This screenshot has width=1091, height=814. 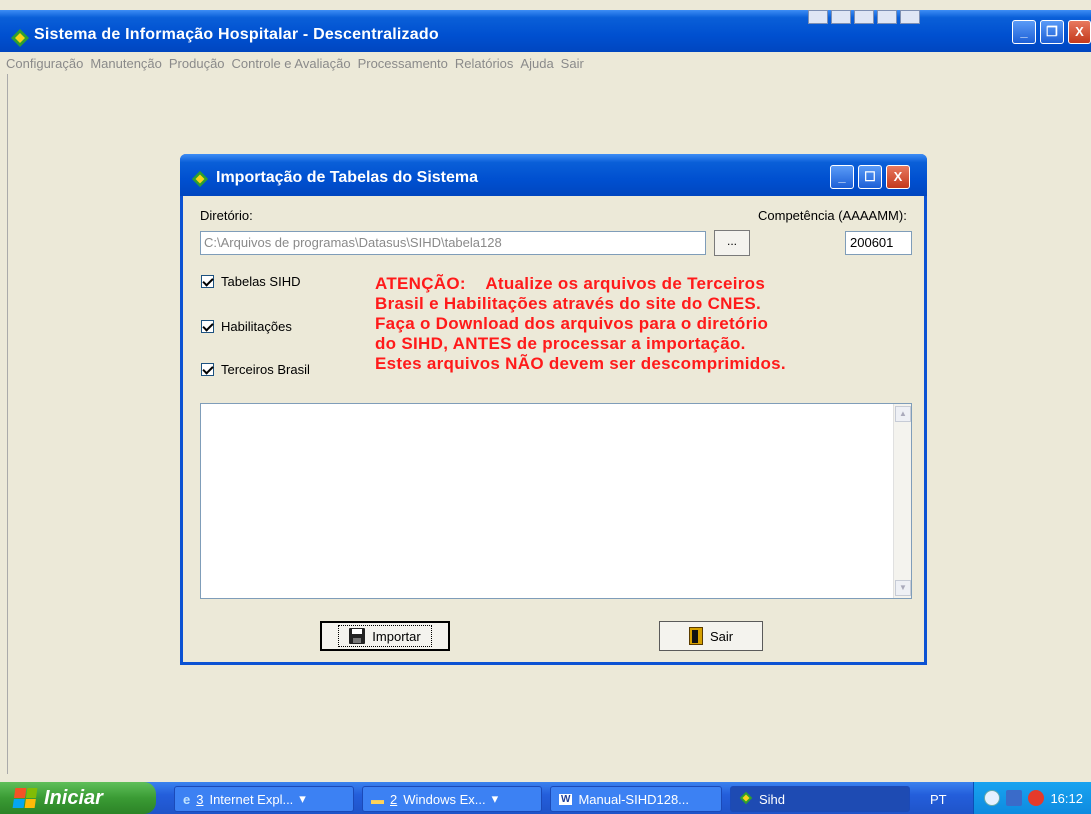 I want to click on menu-controle-avaliacao: Controle e Avaliação, so click(x=291, y=63).